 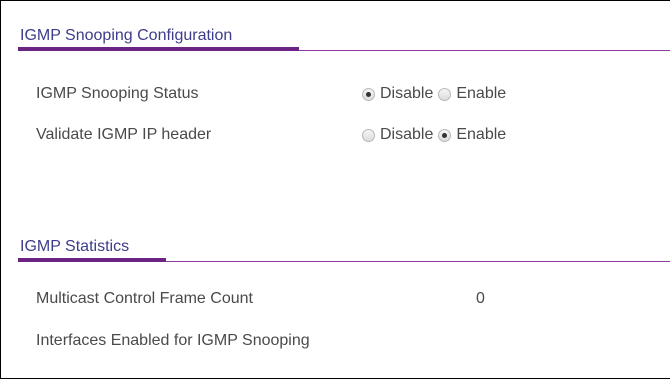 I want to click on igmp-snooping-configuration-header: IGMP Snooping Configuration, so click(x=344, y=36).